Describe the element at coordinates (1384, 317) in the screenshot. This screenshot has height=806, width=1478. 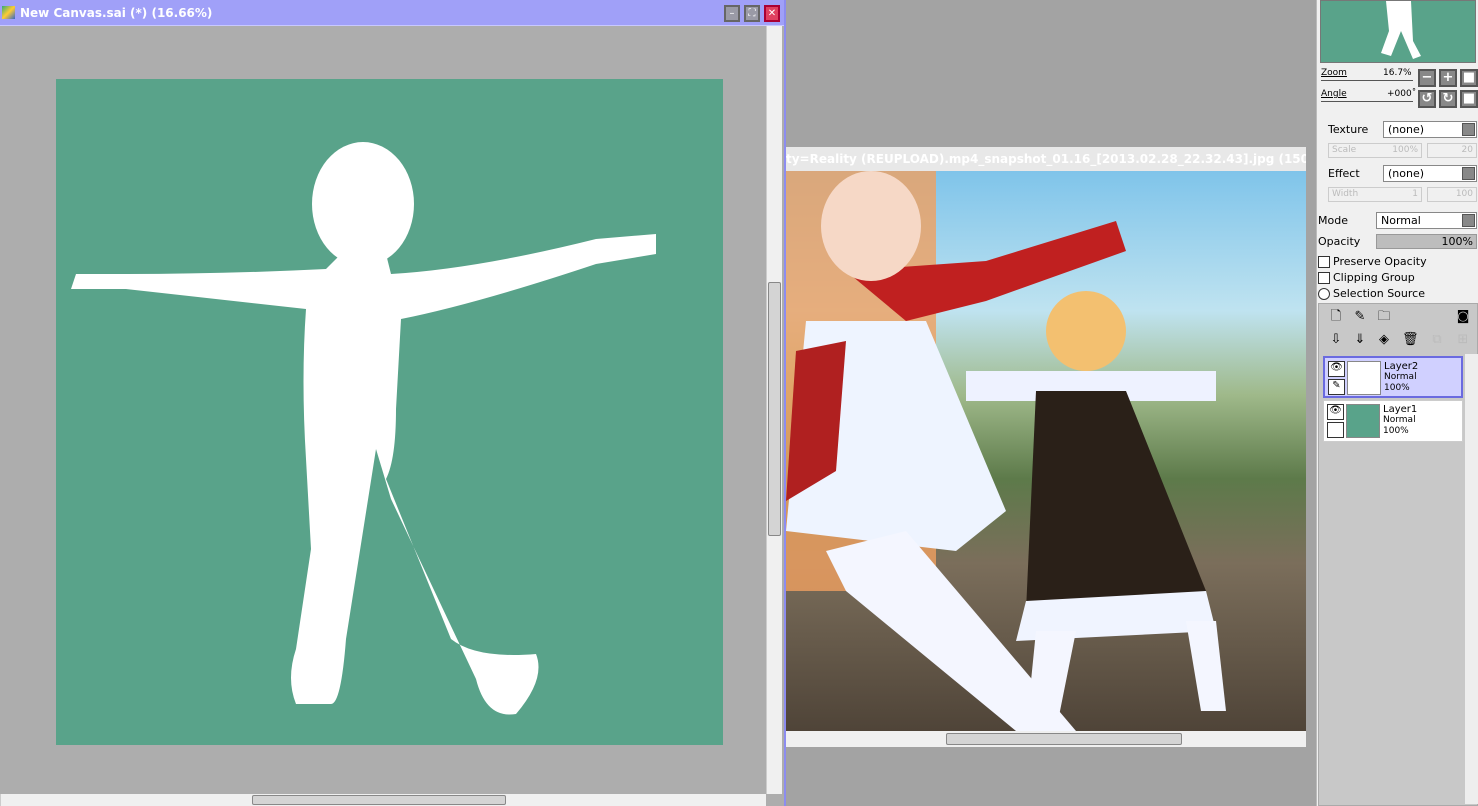
I see `new-folder-icon: 🗀` at that location.